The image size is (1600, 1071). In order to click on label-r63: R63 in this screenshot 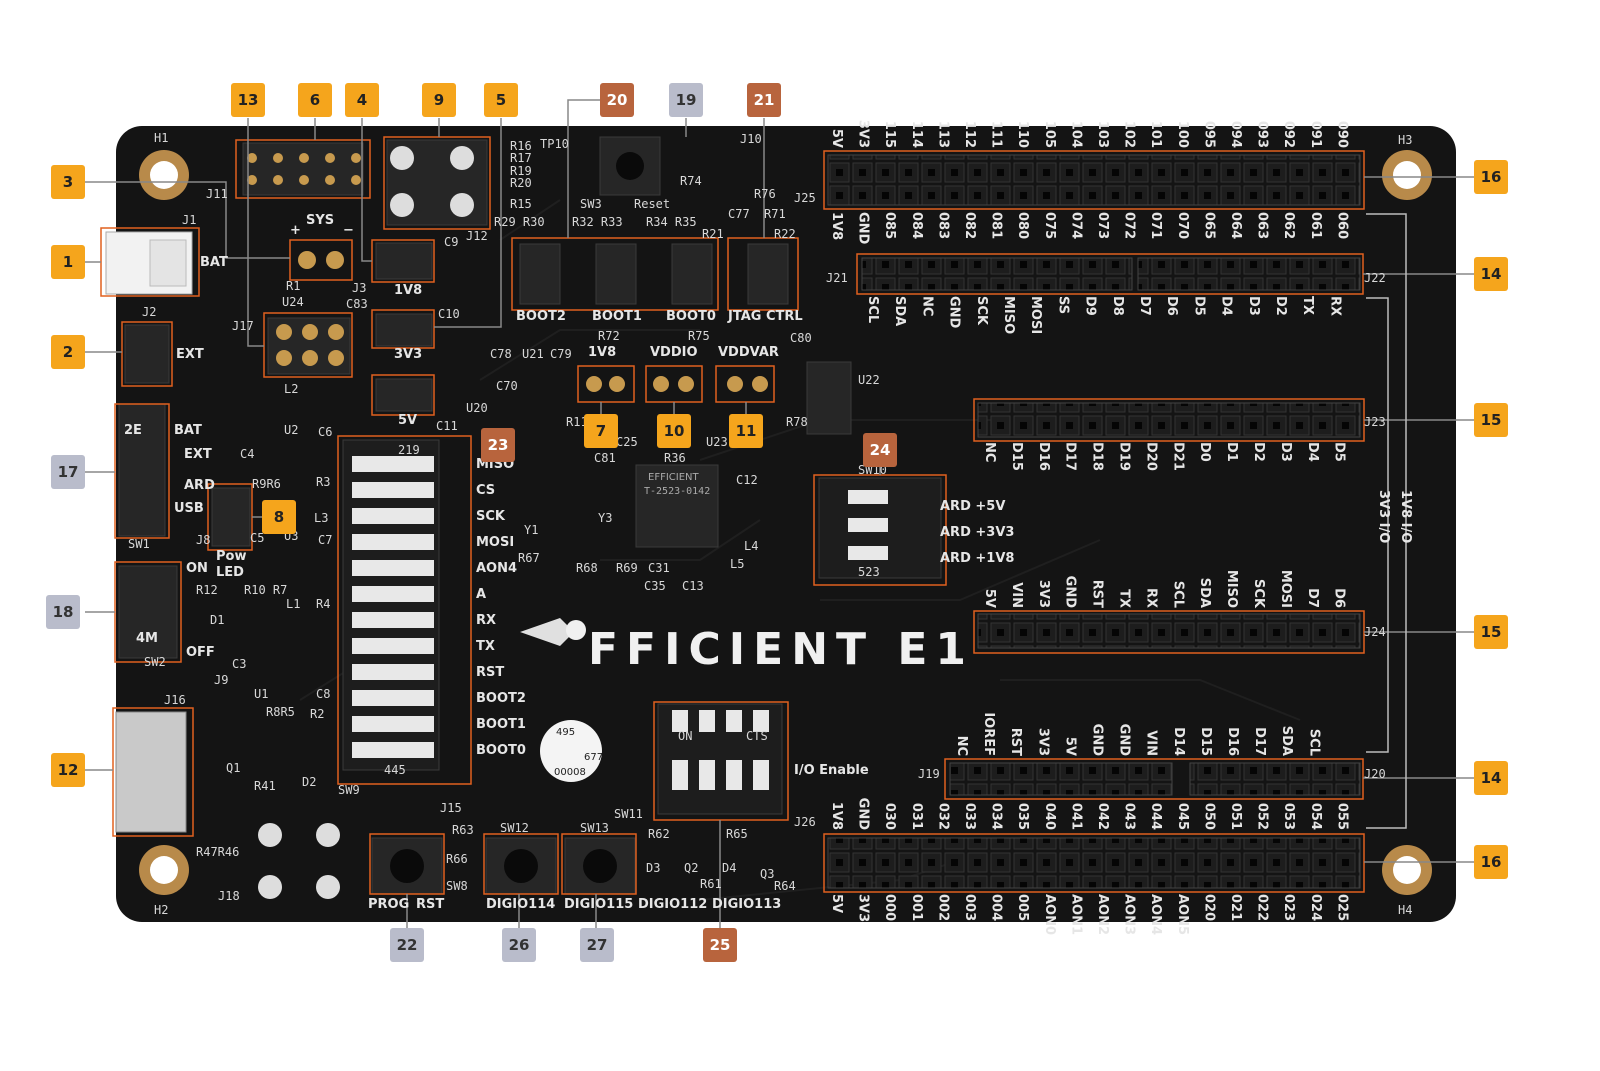, I will do `click(463, 830)`.